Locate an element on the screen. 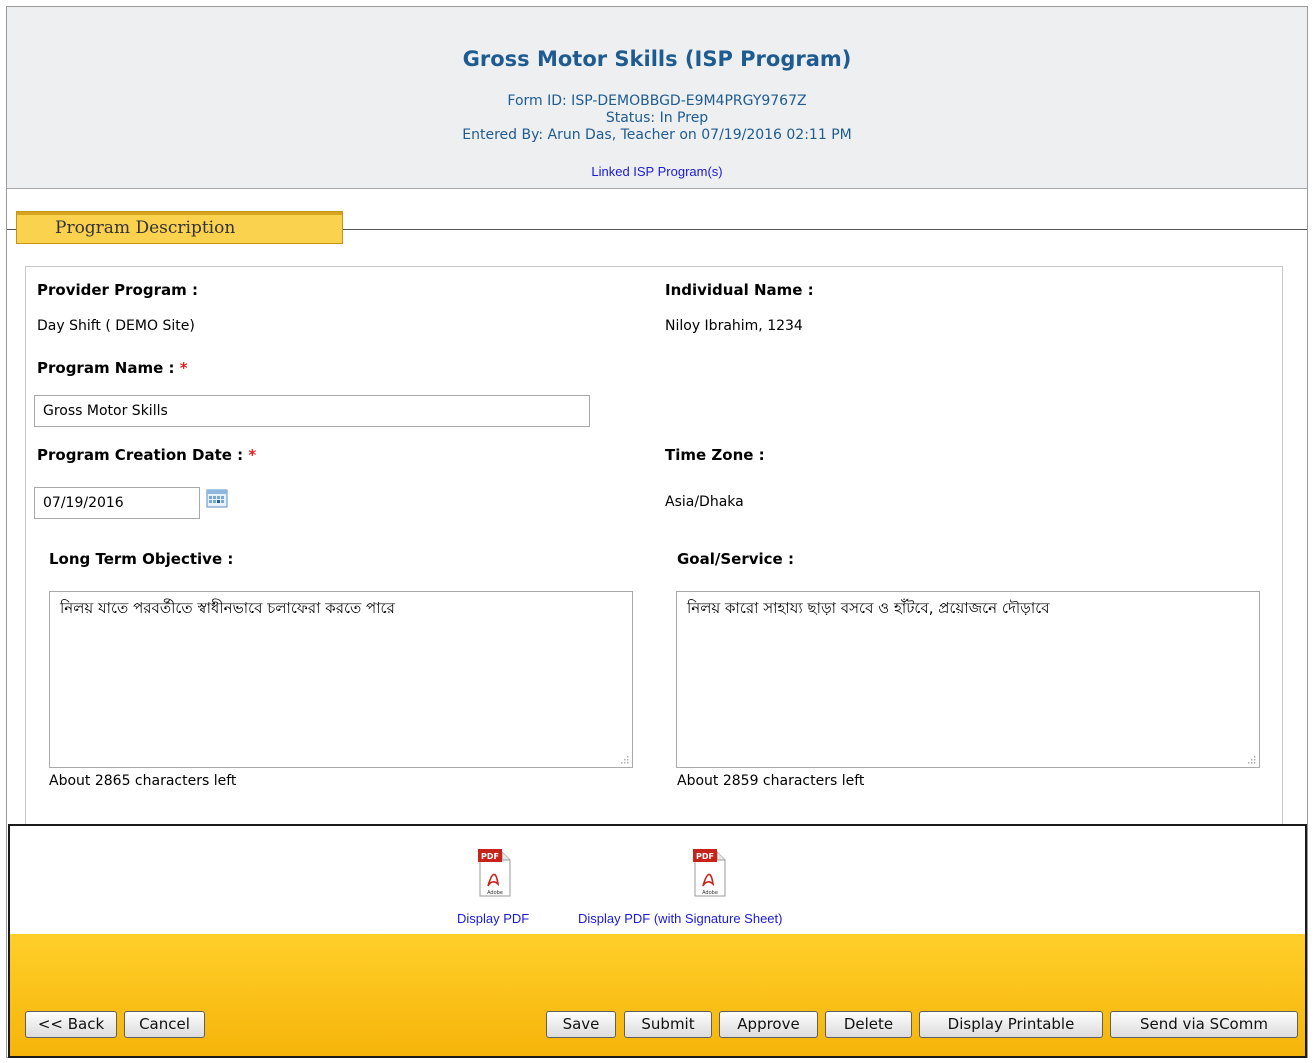  program-creation-date-label-text: Program Creation Date : is located at coordinates (140, 455).